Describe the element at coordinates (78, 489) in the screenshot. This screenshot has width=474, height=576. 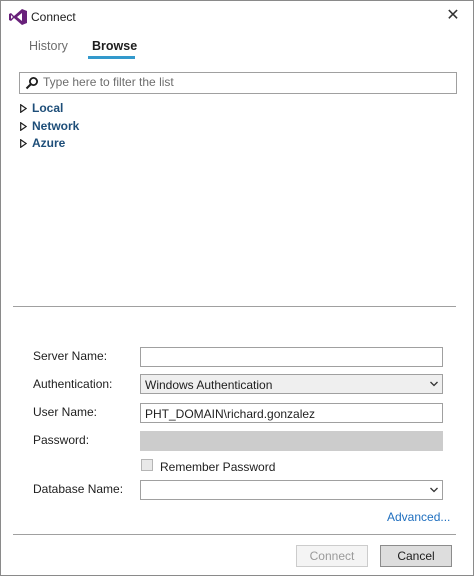
I see `database-name-label: Database Name:` at that location.